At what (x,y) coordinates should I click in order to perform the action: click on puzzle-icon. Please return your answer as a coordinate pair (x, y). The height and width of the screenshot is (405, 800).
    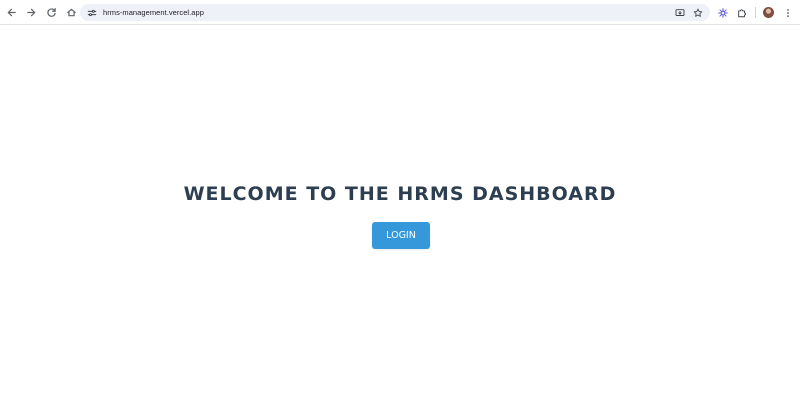
    Looking at the image, I should click on (741, 12).